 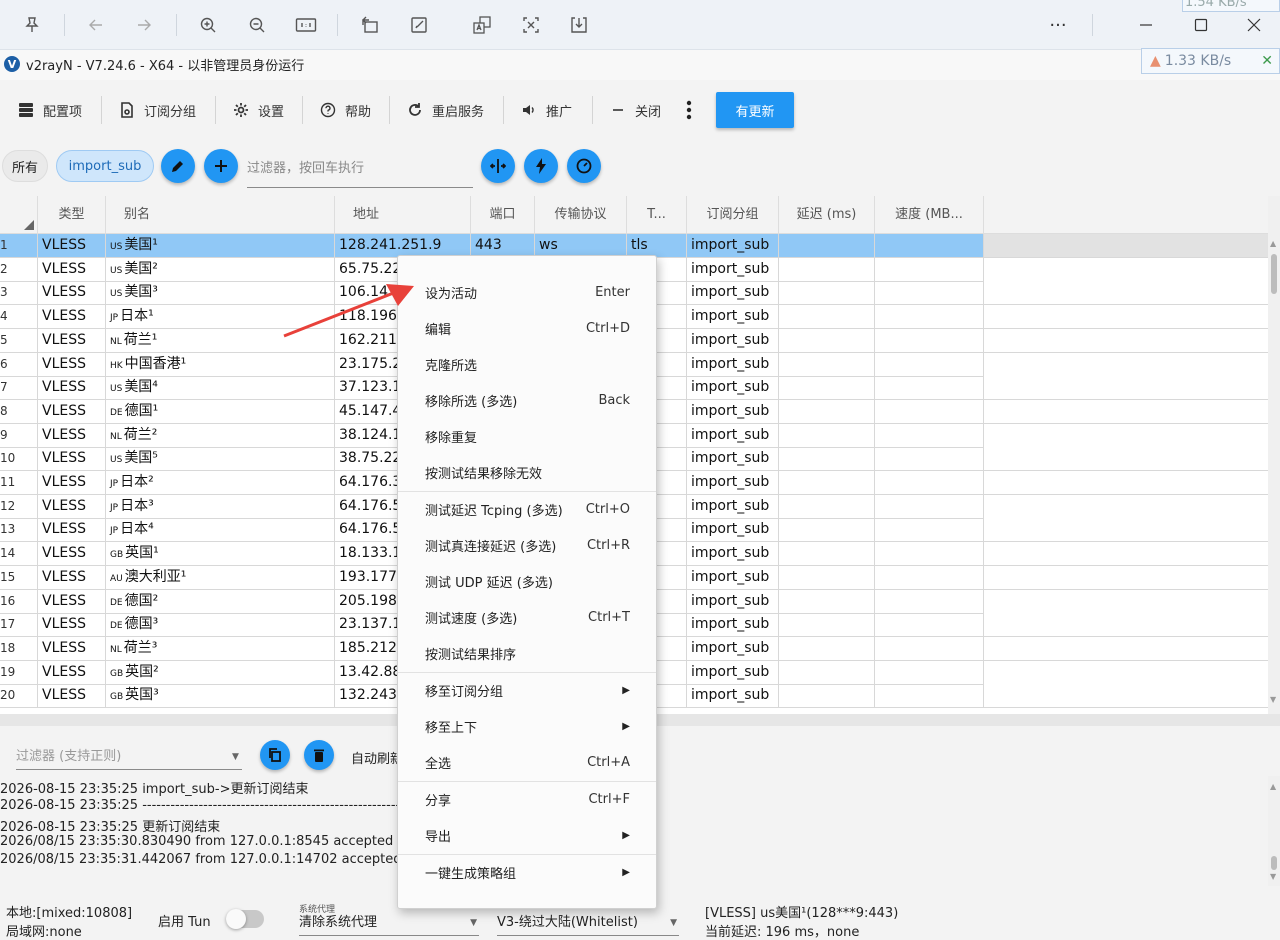 I want to click on menu-item: 设为活动 Enter, so click(x=527, y=292).